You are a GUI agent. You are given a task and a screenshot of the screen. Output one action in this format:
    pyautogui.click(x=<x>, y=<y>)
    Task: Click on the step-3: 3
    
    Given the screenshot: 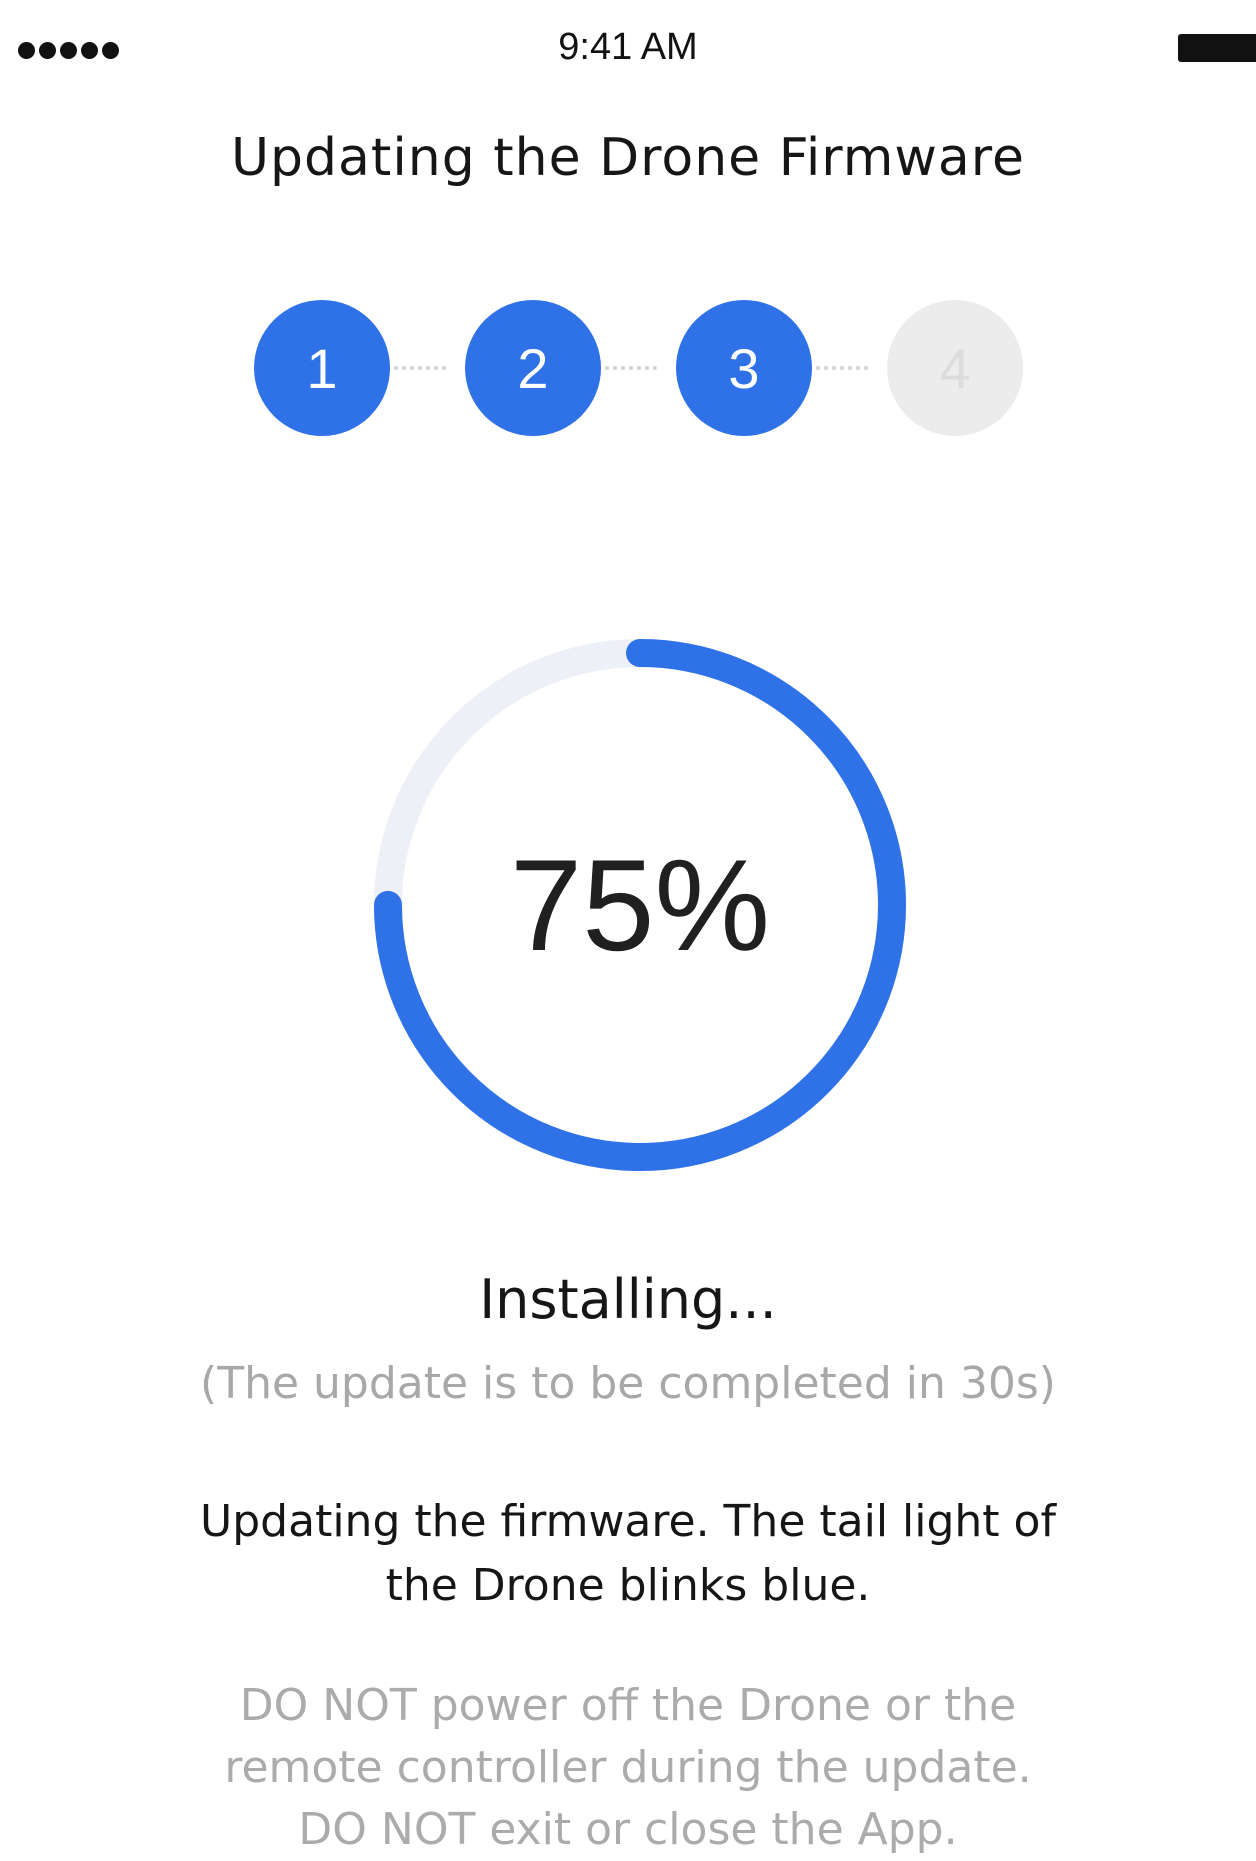 What is the action you would take?
    pyautogui.click(x=744, y=368)
    